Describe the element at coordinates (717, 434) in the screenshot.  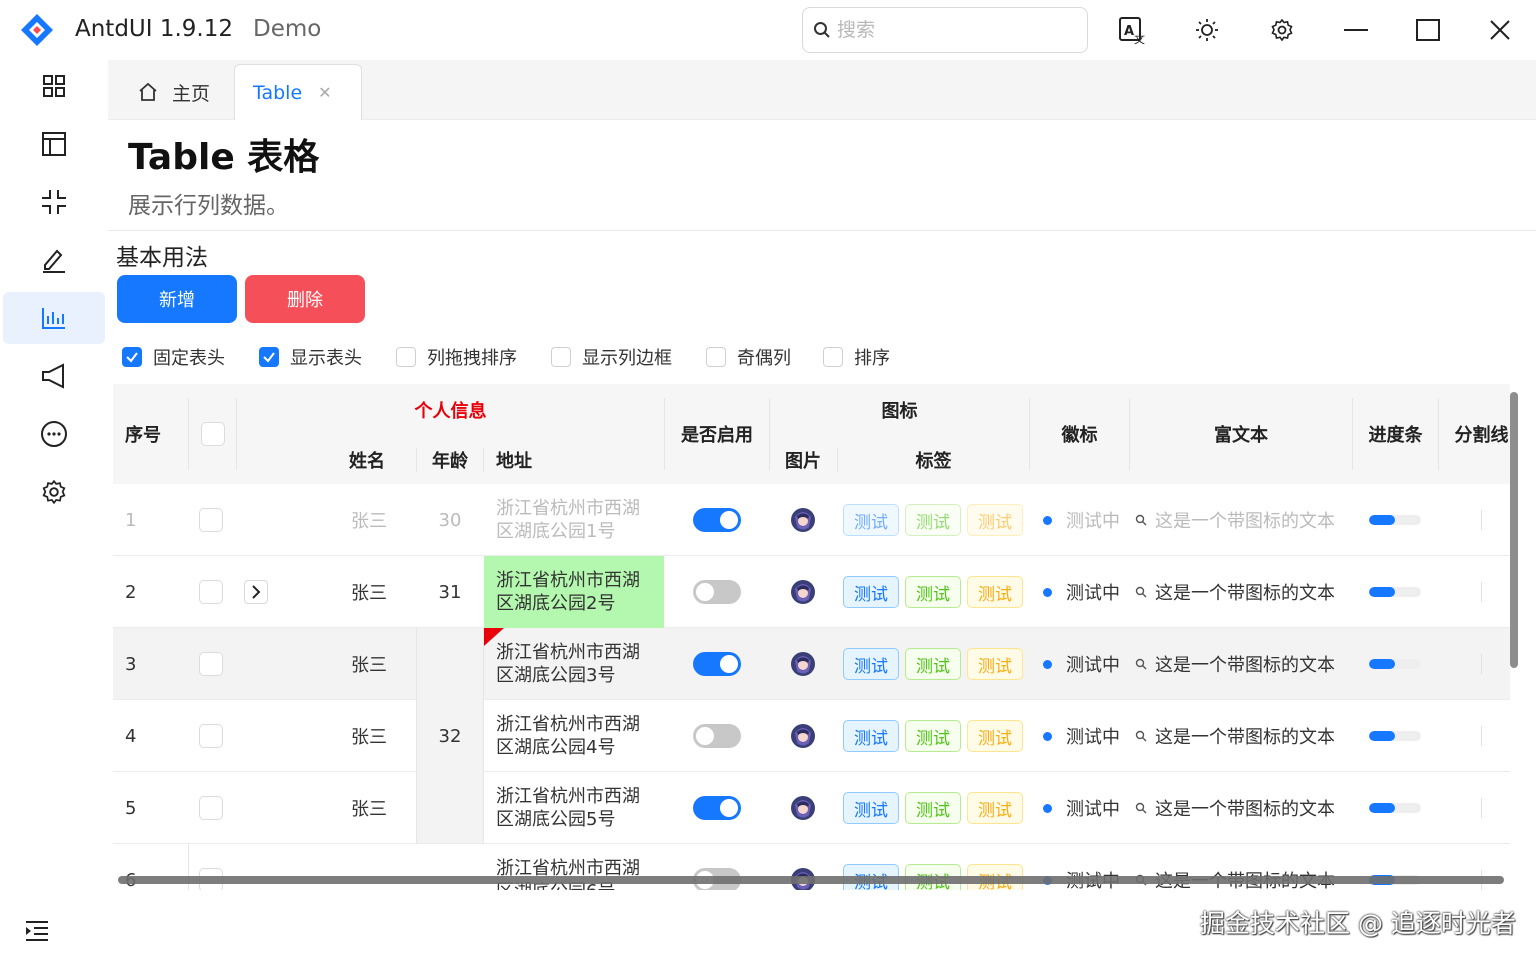
I see `header-enabled: 是否启用` at that location.